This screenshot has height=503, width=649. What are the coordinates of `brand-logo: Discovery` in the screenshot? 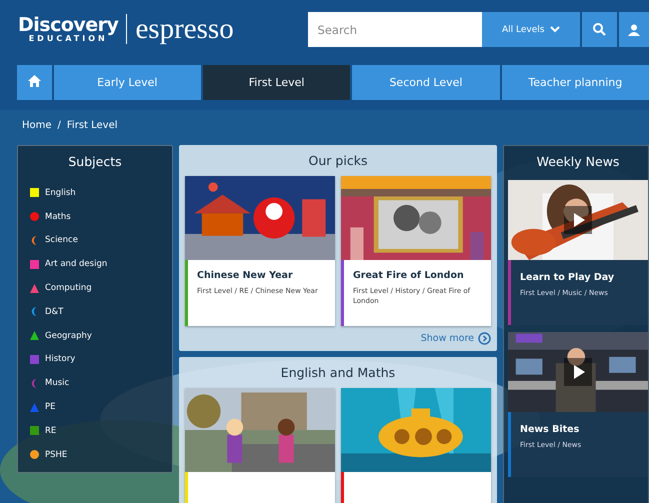 It's located at (68, 25).